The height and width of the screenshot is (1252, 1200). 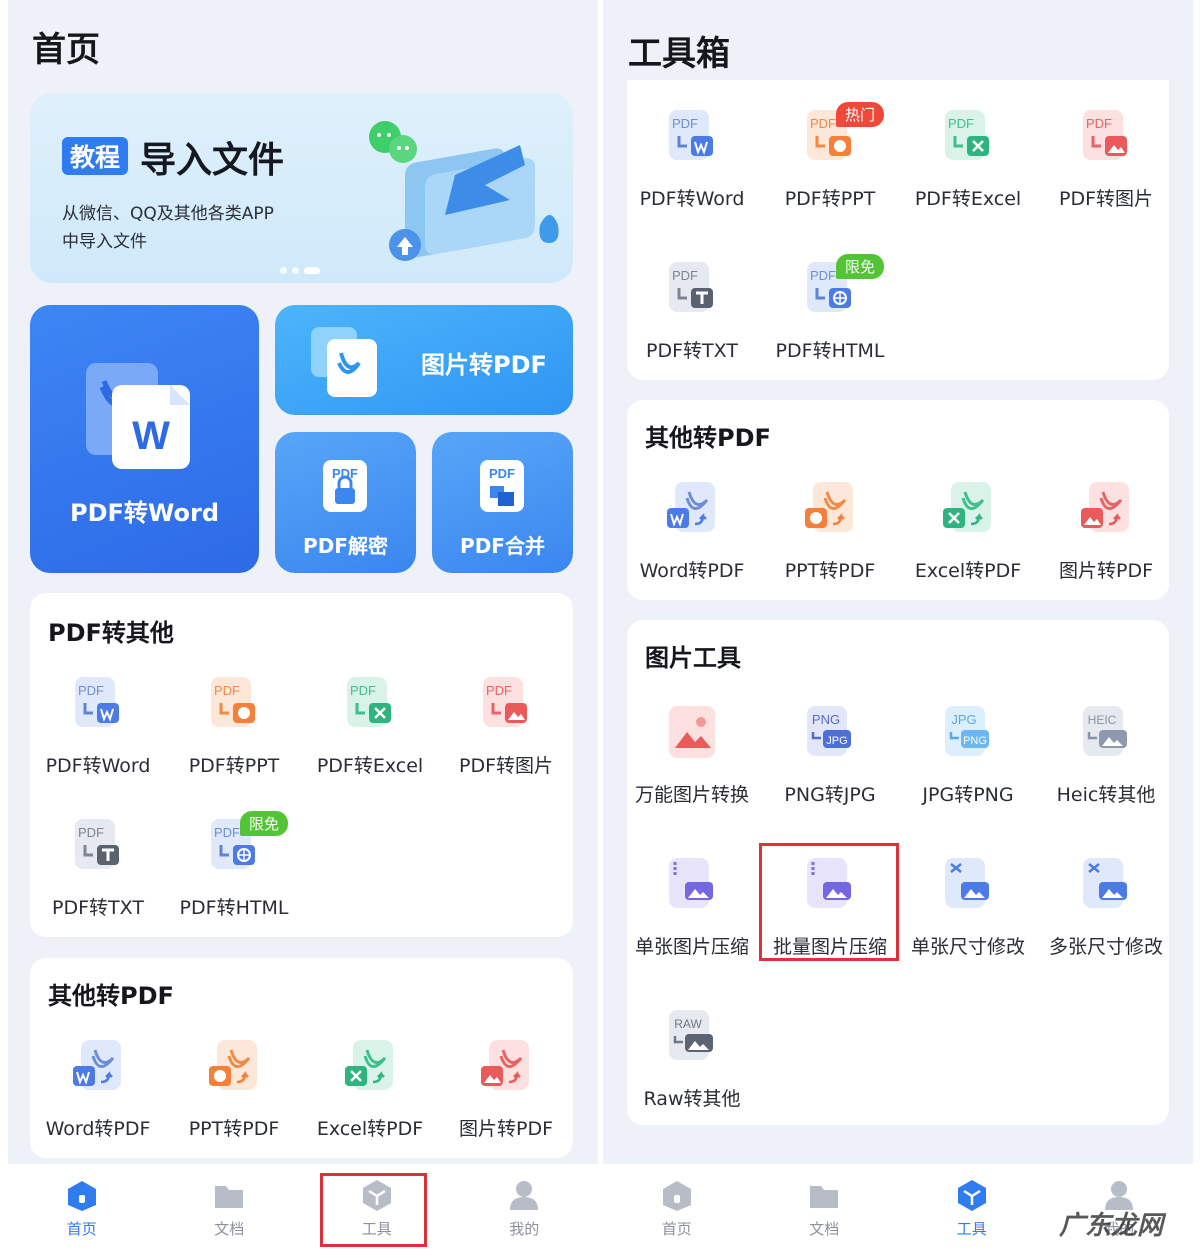 What do you see at coordinates (1110, 1226) in the screenshot?
I see `watermark: 广东龙网` at bounding box center [1110, 1226].